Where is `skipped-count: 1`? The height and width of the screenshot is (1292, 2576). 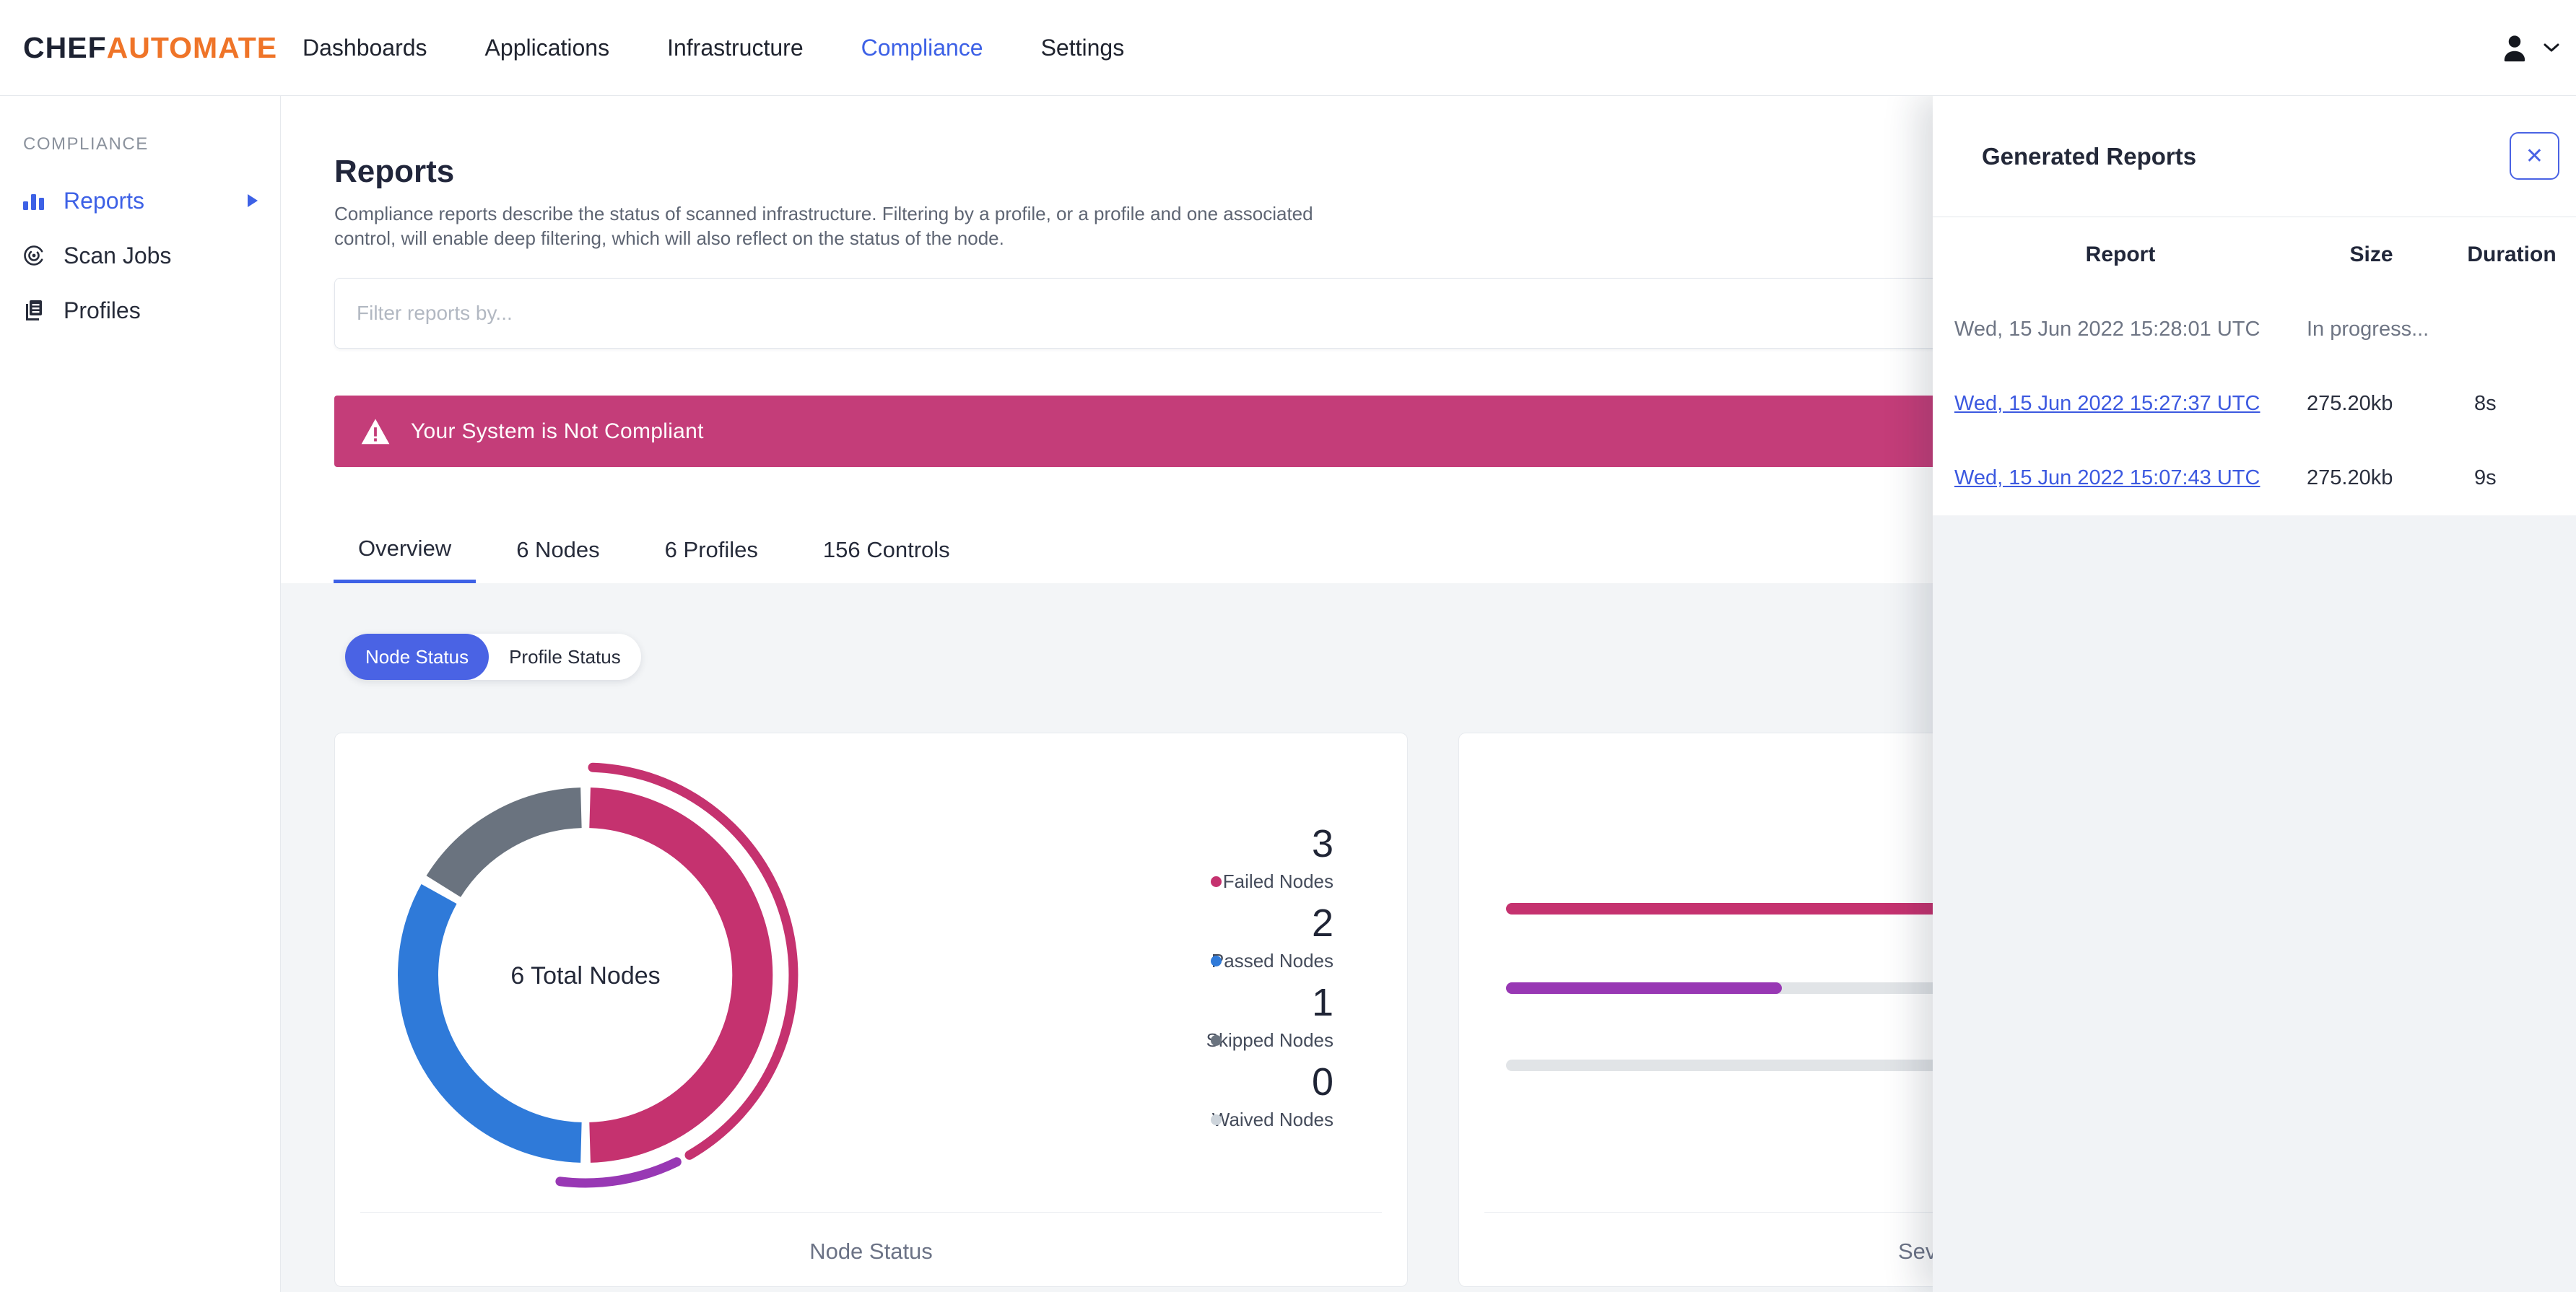
skipped-count: 1 is located at coordinates (1322, 1003).